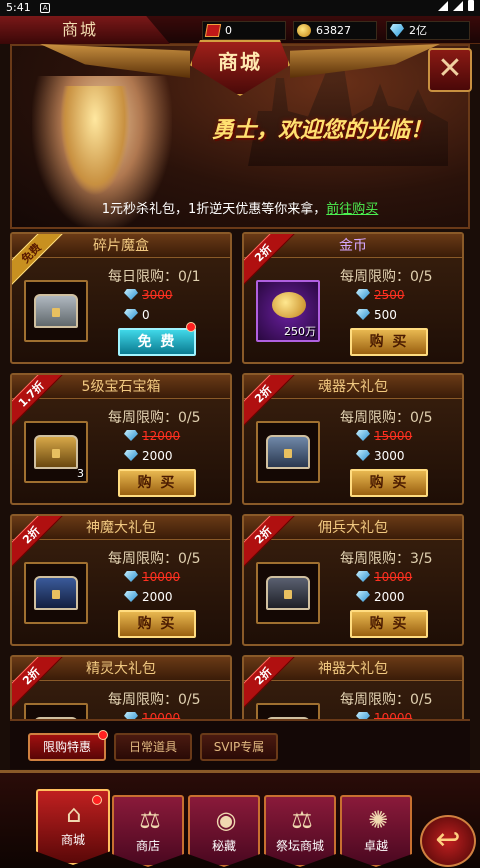  What do you see at coordinates (148, 831) in the screenshot?
I see `dock-item-store: ⚖ 商店` at bounding box center [148, 831].